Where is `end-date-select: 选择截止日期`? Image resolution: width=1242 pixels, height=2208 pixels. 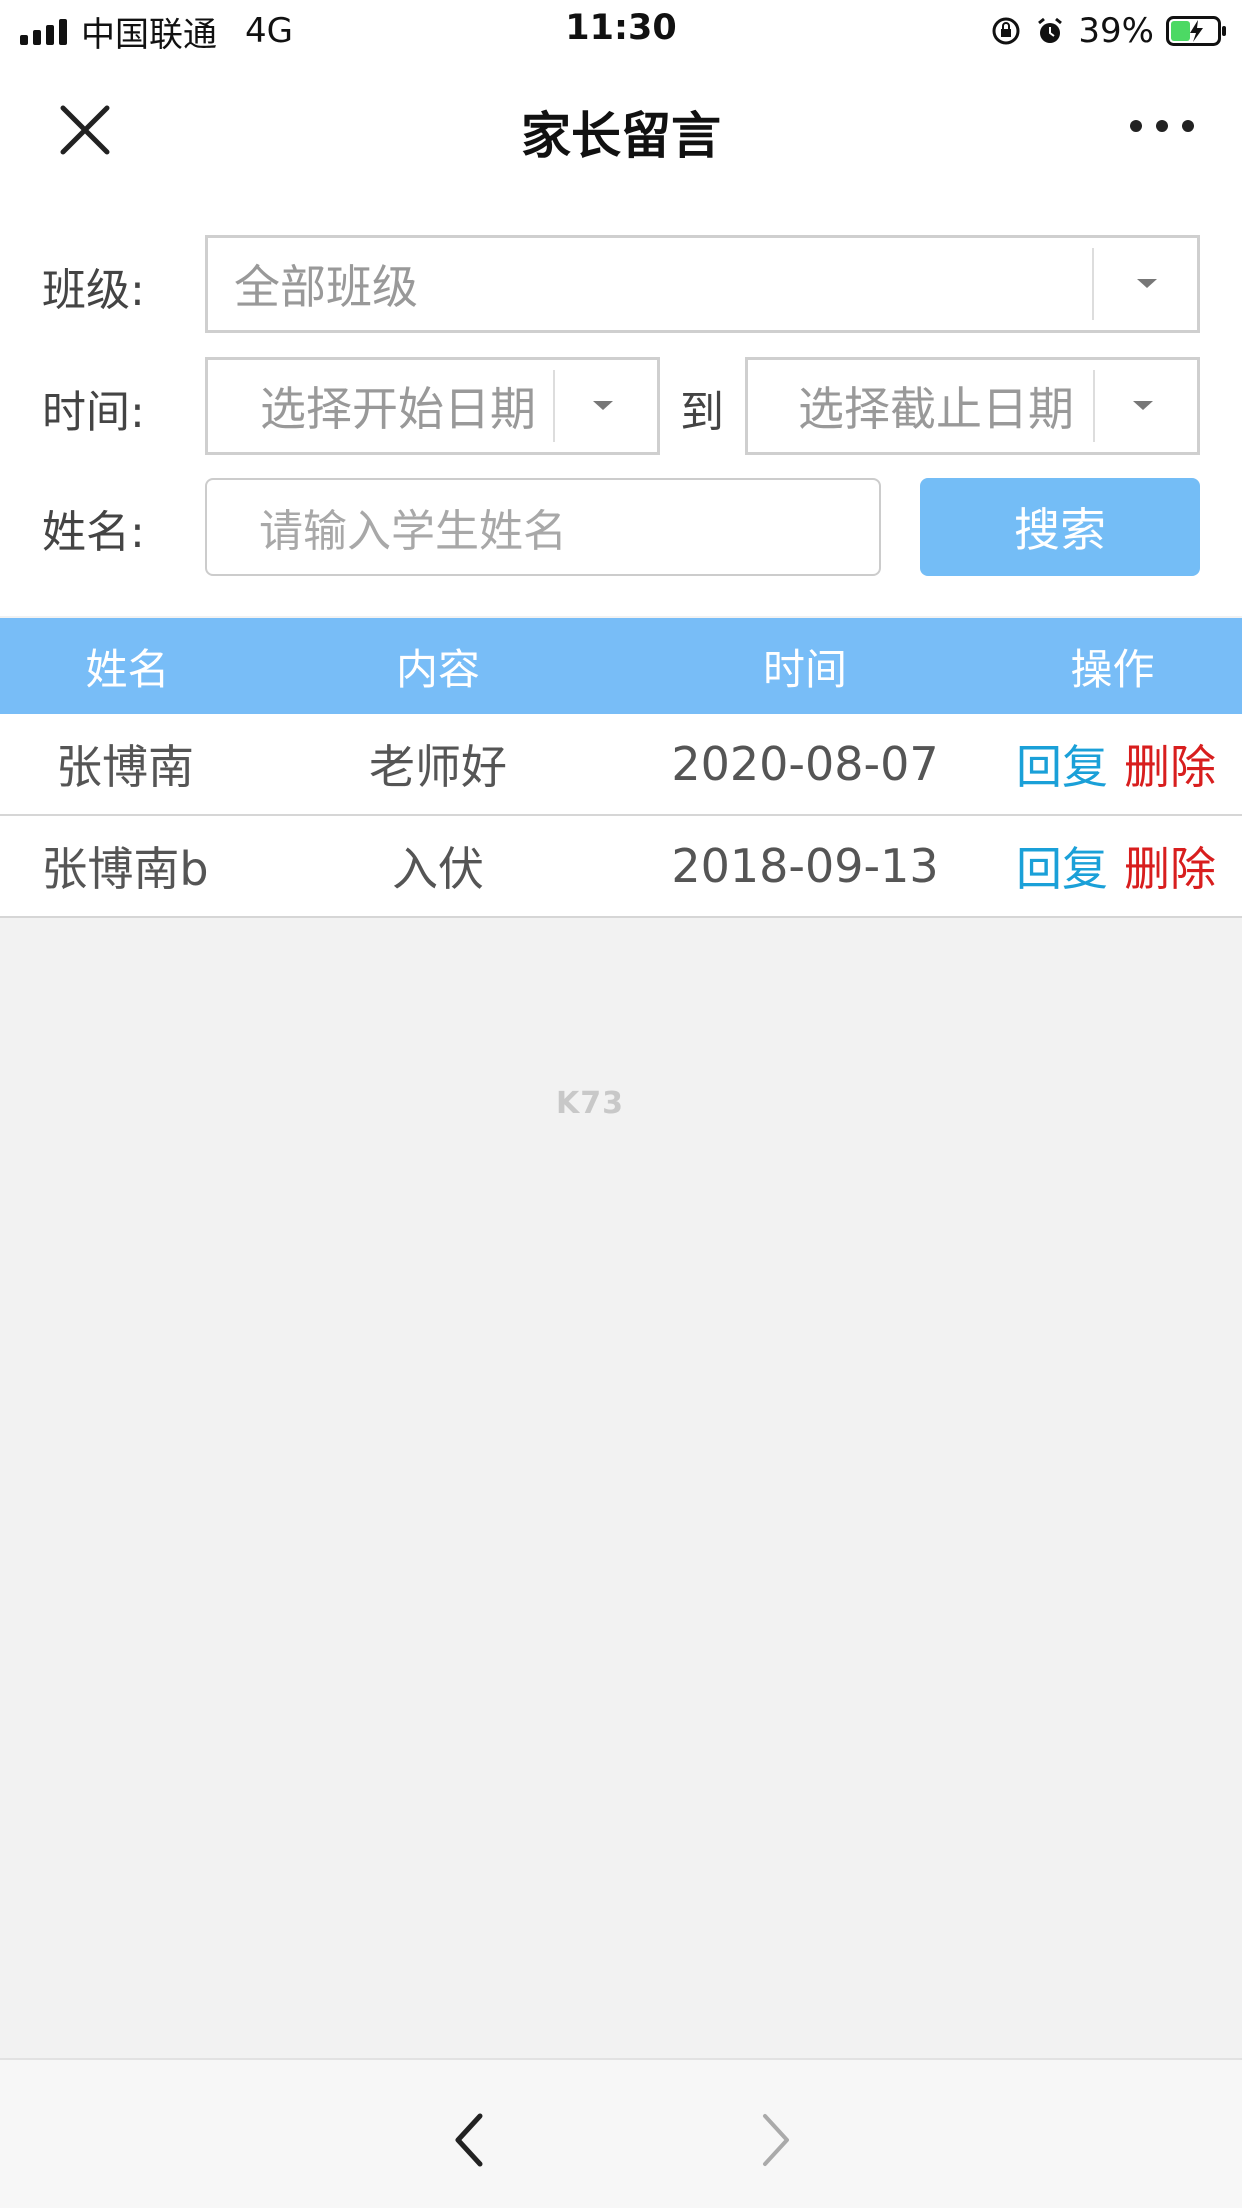
end-date-select: 选择截止日期 is located at coordinates (972, 406).